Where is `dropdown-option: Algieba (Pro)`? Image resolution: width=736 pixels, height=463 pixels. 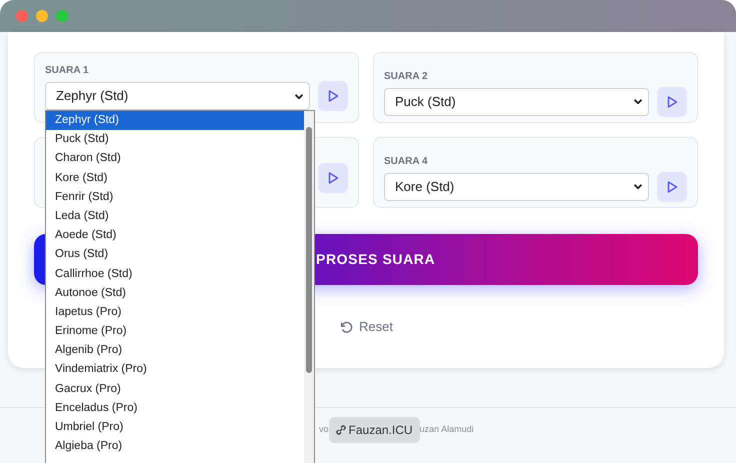
dropdown-option: Algieba (Pro) is located at coordinates (175, 446).